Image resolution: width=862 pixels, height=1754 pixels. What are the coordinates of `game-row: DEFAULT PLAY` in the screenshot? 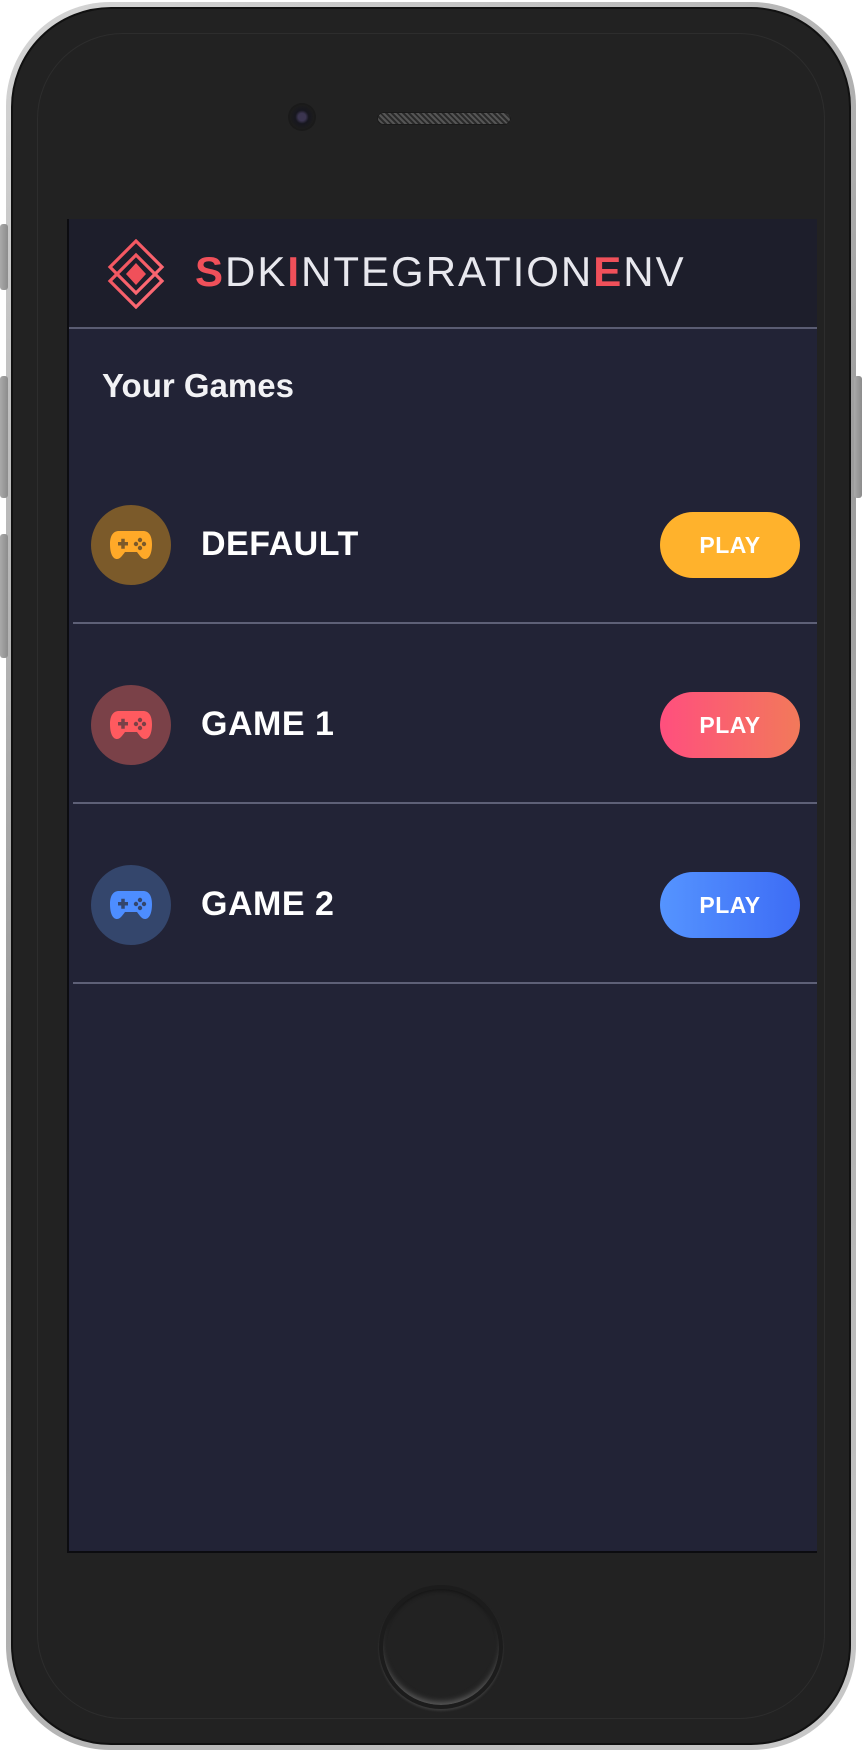 It's located at (445, 534).